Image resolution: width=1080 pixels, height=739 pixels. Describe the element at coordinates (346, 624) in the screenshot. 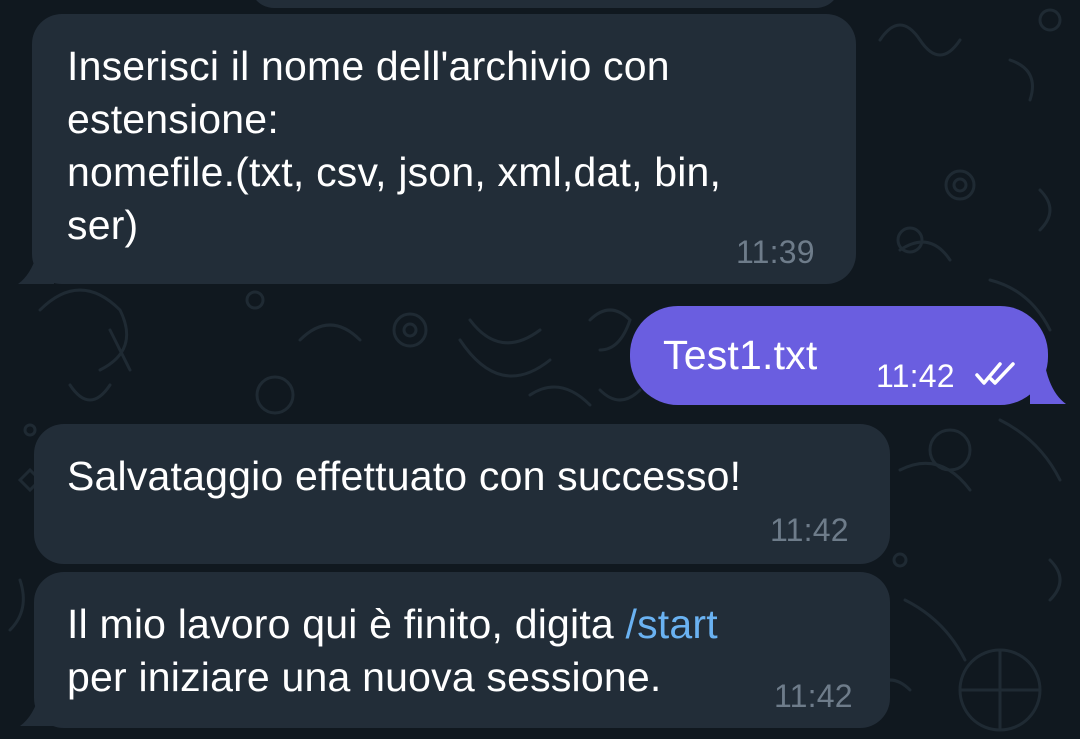

I see `message-text-segment: Il mio lavoro qui è finito, digita` at that location.